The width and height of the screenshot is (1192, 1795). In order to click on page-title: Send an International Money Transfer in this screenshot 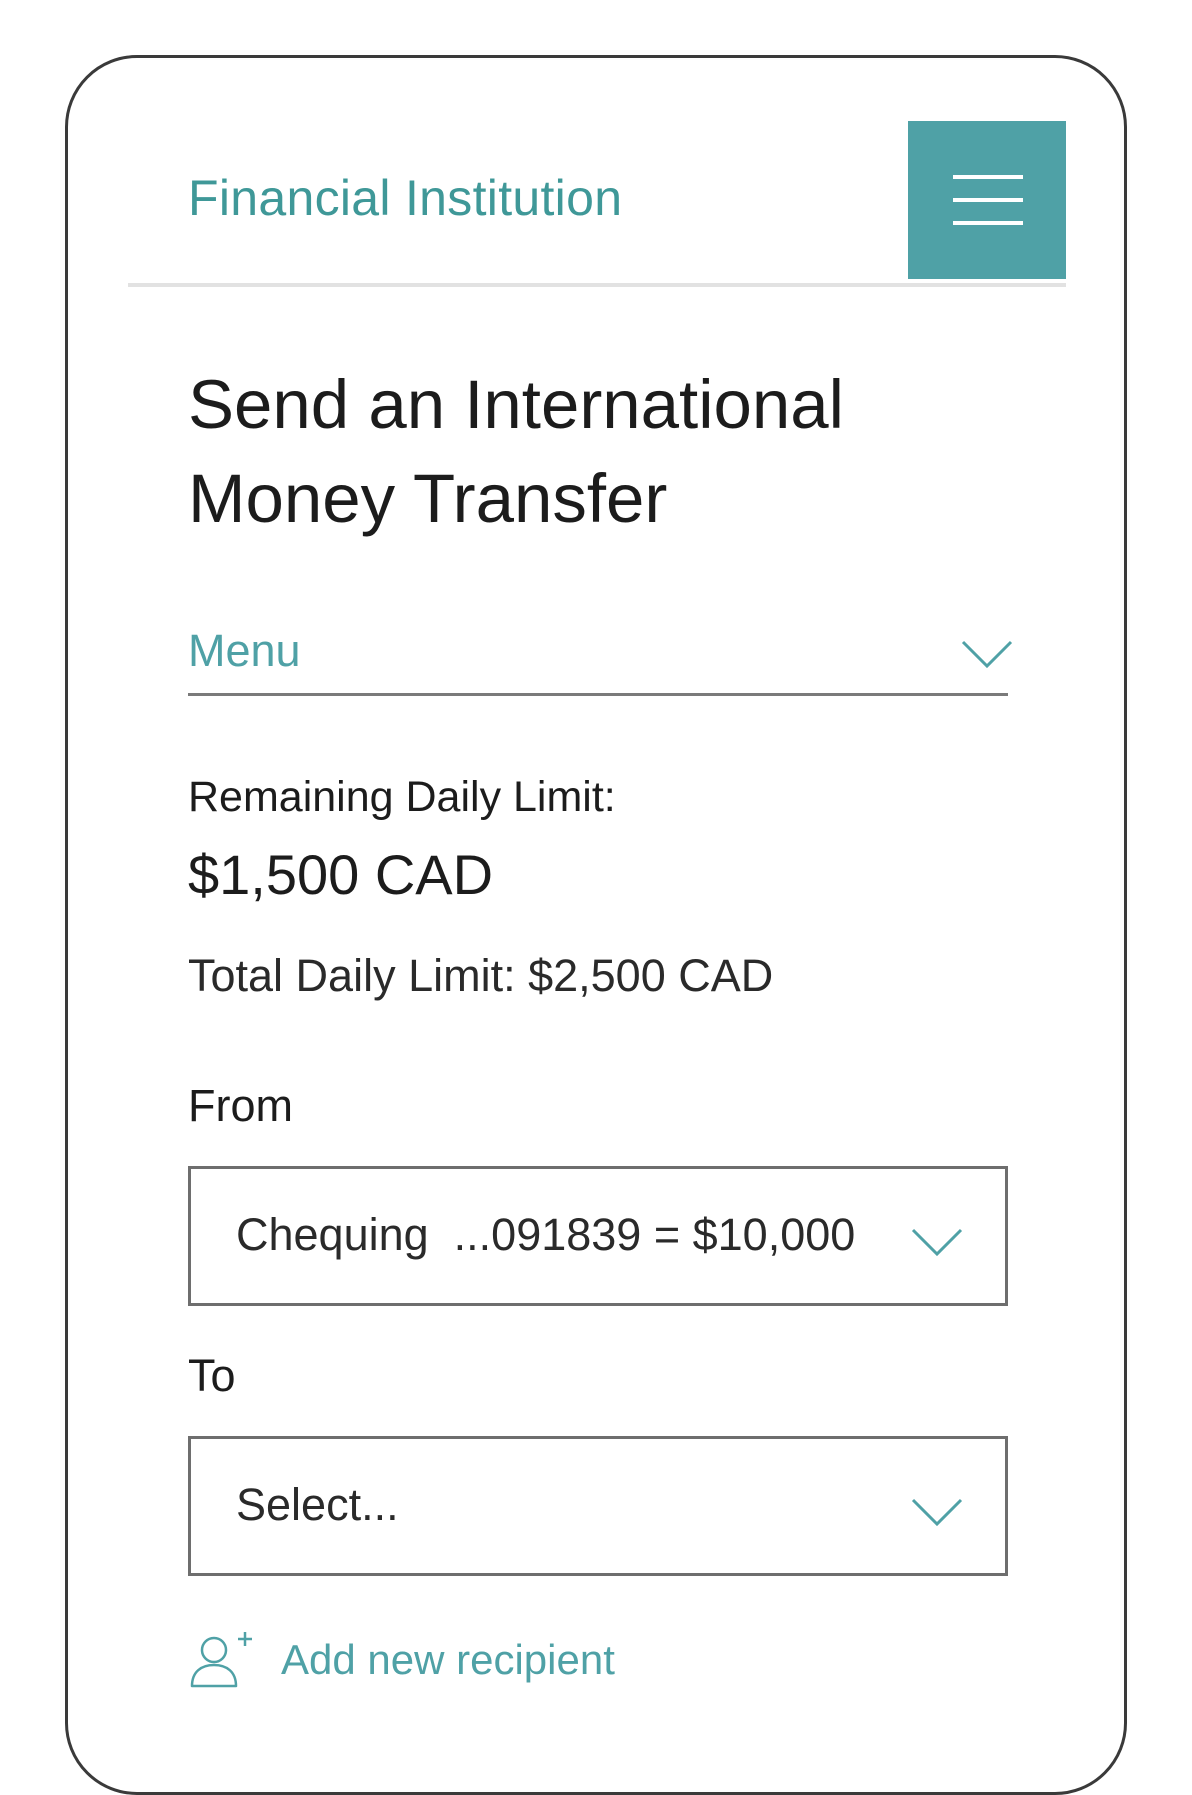, I will do `click(588, 452)`.